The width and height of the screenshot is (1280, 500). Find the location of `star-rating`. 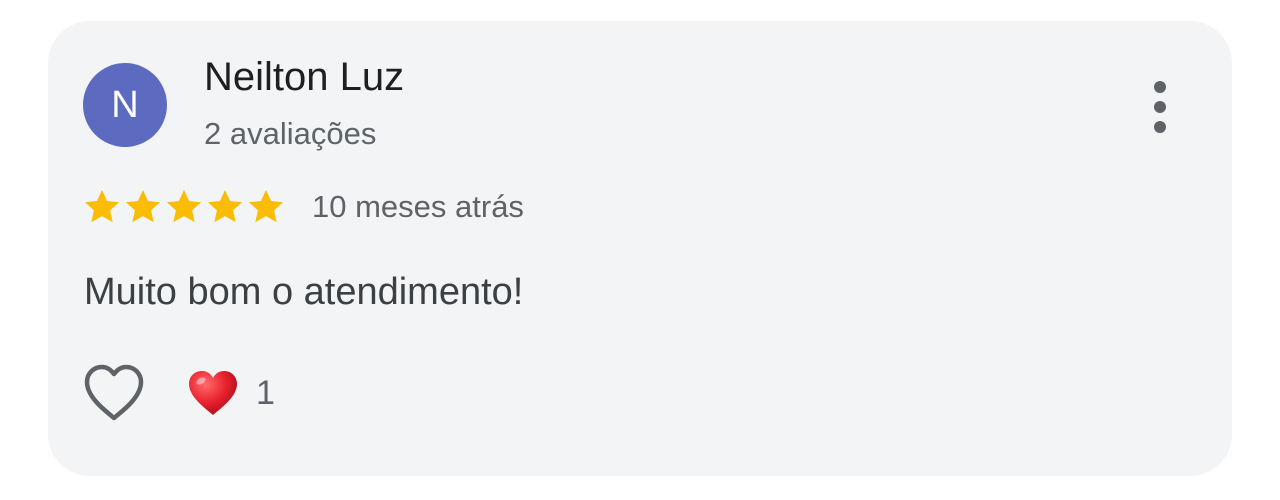

star-rating is located at coordinates (184, 207).